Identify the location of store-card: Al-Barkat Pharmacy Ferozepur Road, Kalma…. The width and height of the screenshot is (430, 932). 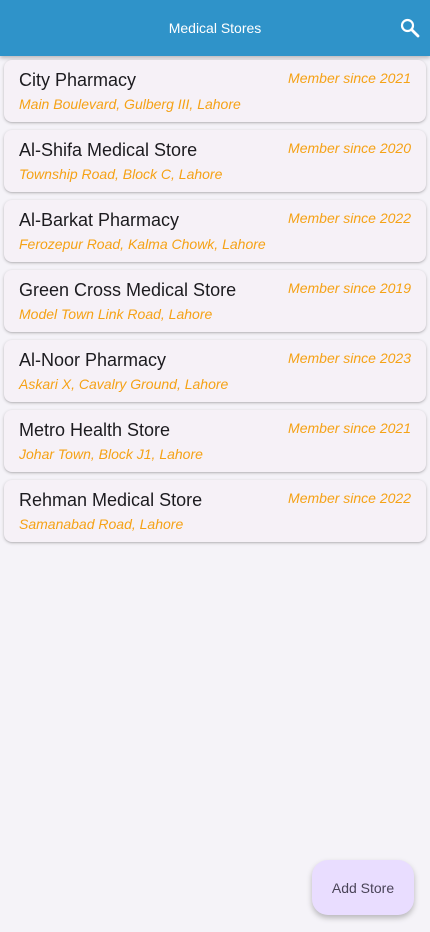
(215, 231).